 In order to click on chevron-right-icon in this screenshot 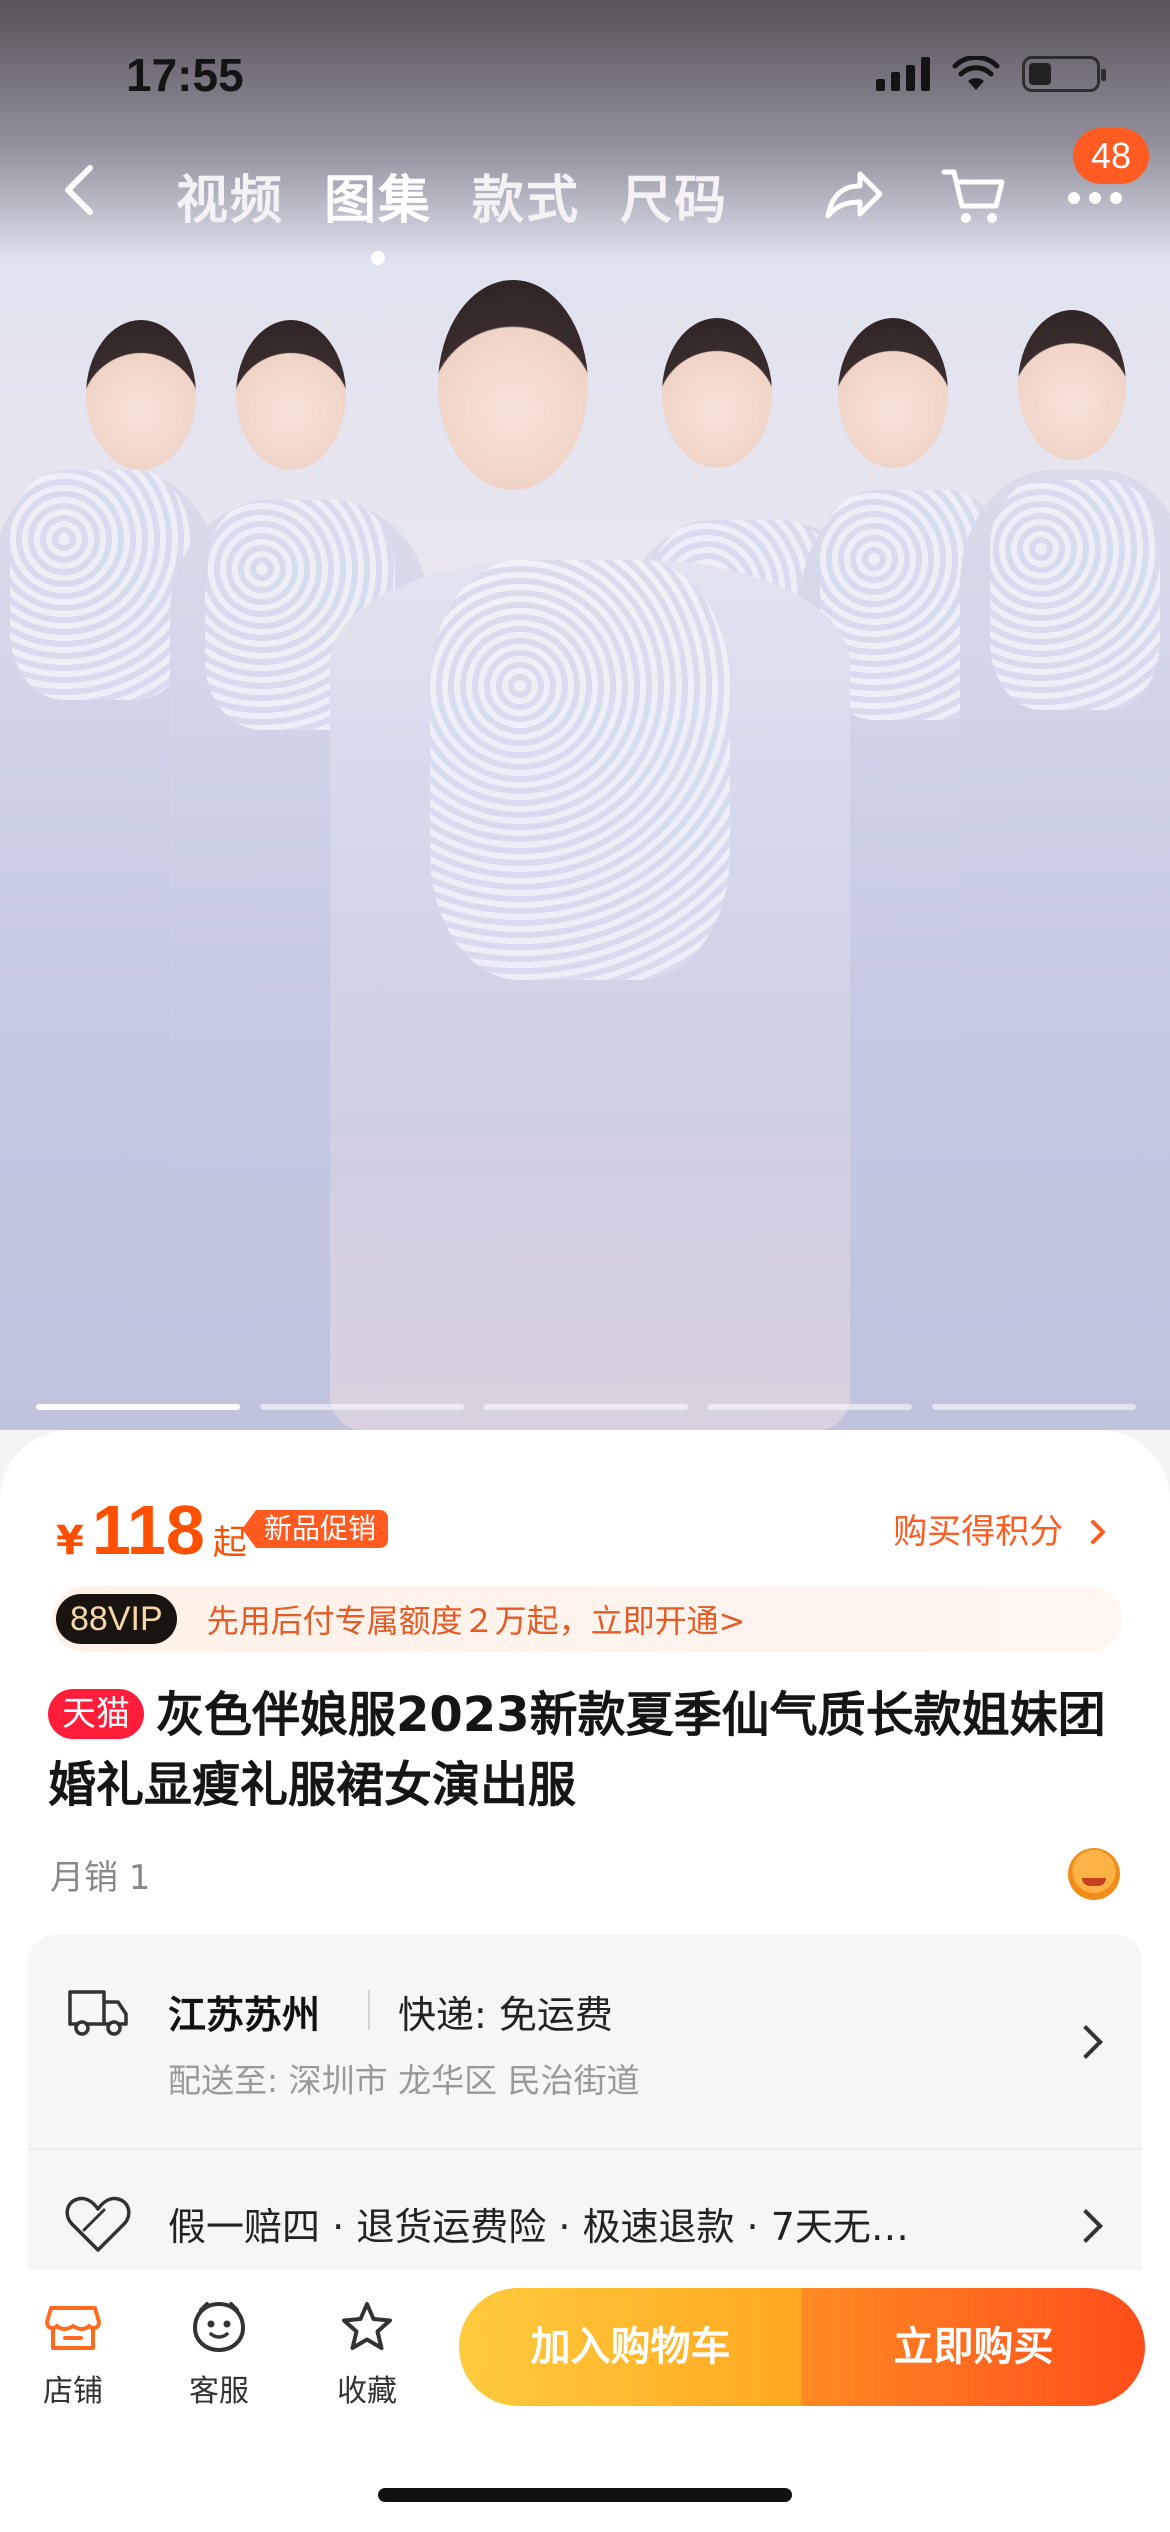, I will do `click(1098, 1532)`.